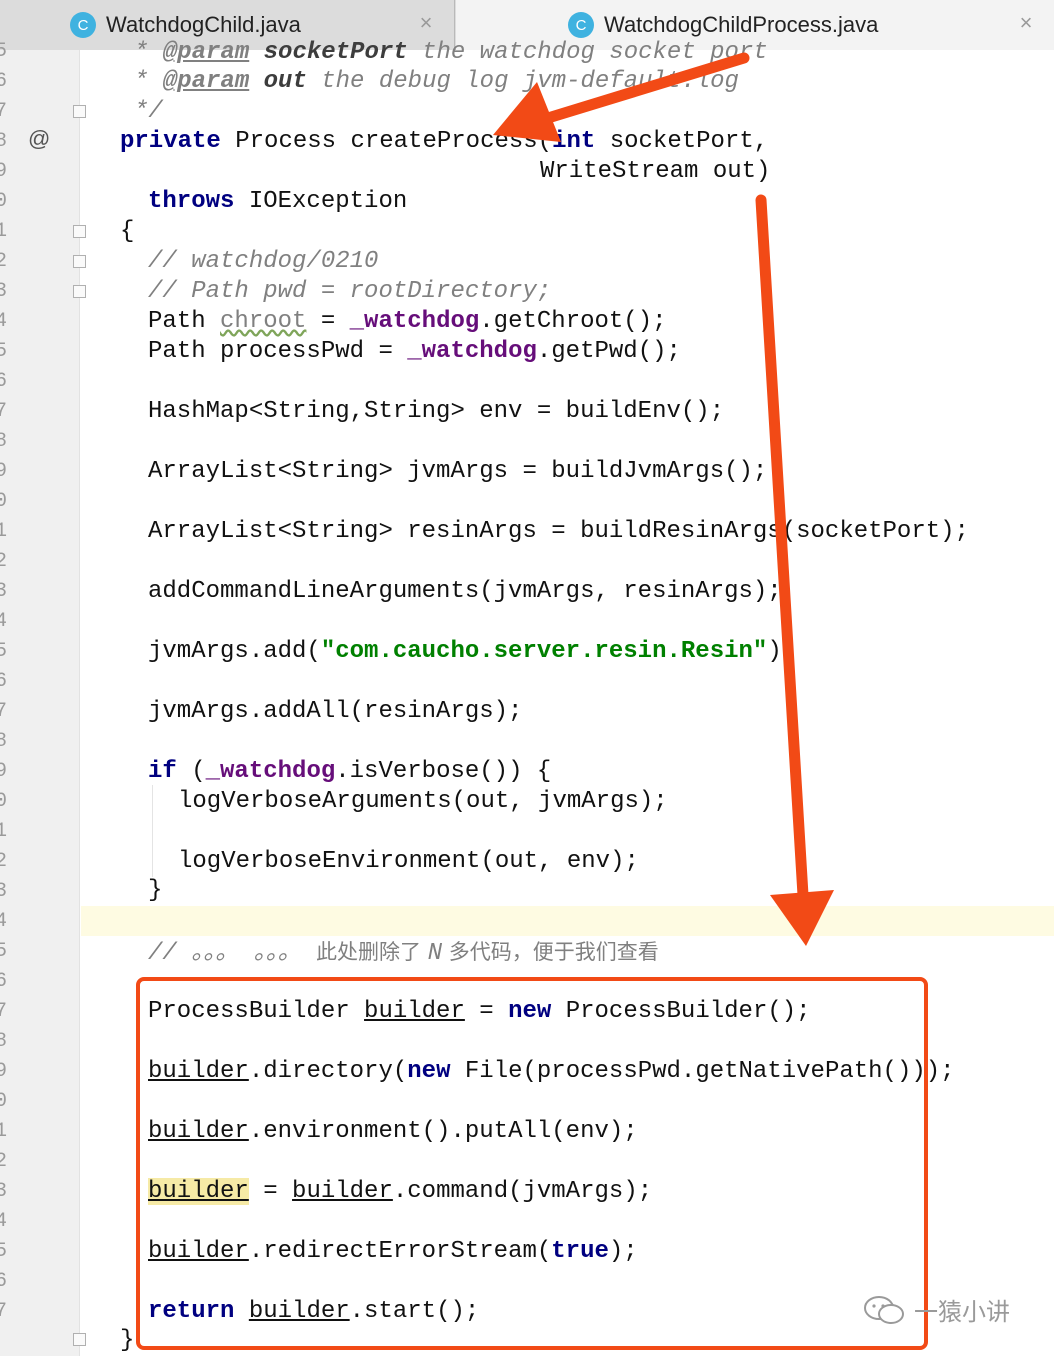  What do you see at coordinates (962, 1312) in the screenshot?
I see `watermark-text: 一猿小讲` at bounding box center [962, 1312].